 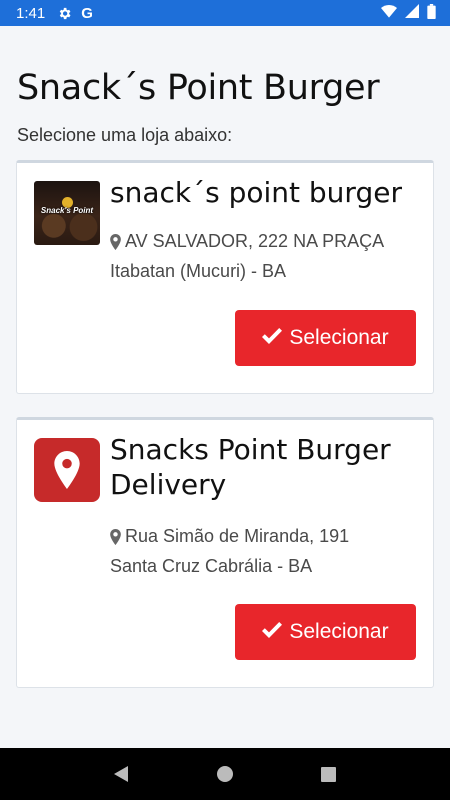 I want to click on store-address: AV SALVADOR, 222 NA PRAÇA, so click(x=247, y=241).